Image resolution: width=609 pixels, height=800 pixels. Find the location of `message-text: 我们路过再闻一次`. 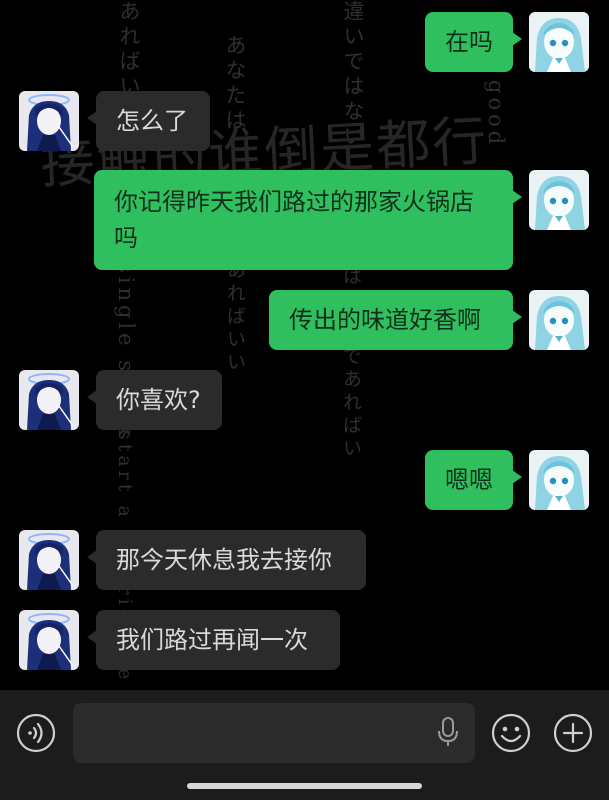

message-text: 我们路过再闻一次 is located at coordinates (212, 640).